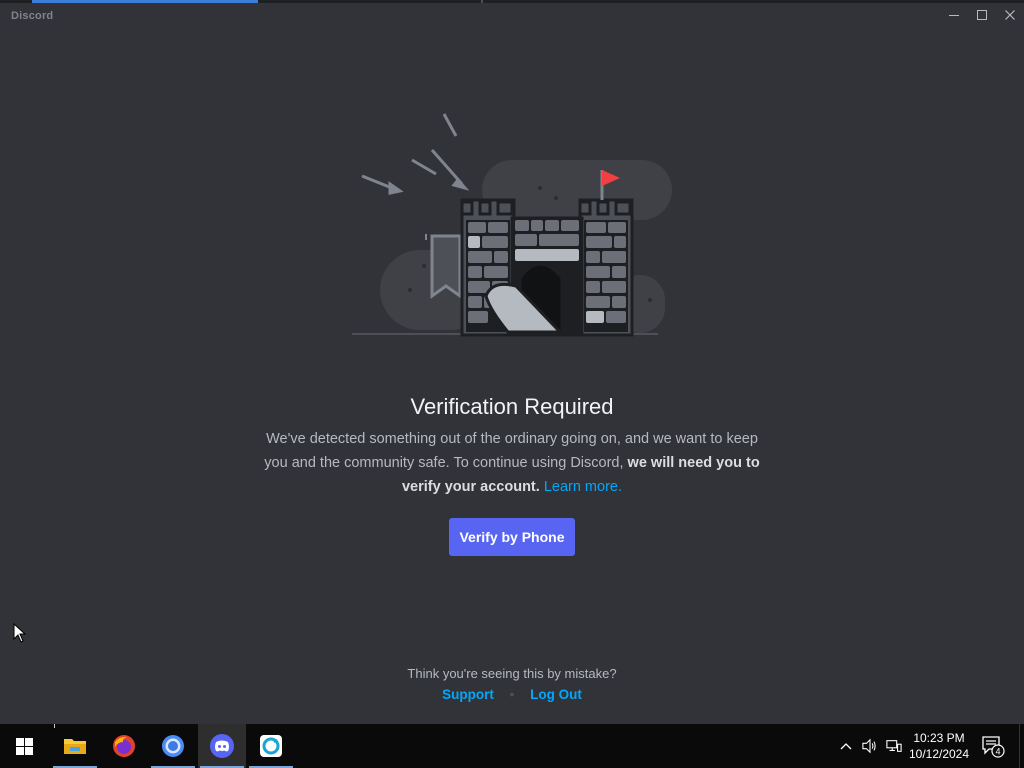 The height and width of the screenshot is (768, 1024). What do you see at coordinates (939, 754) in the screenshot?
I see `clock-date: 10/12/2024` at bounding box center [939, 754].